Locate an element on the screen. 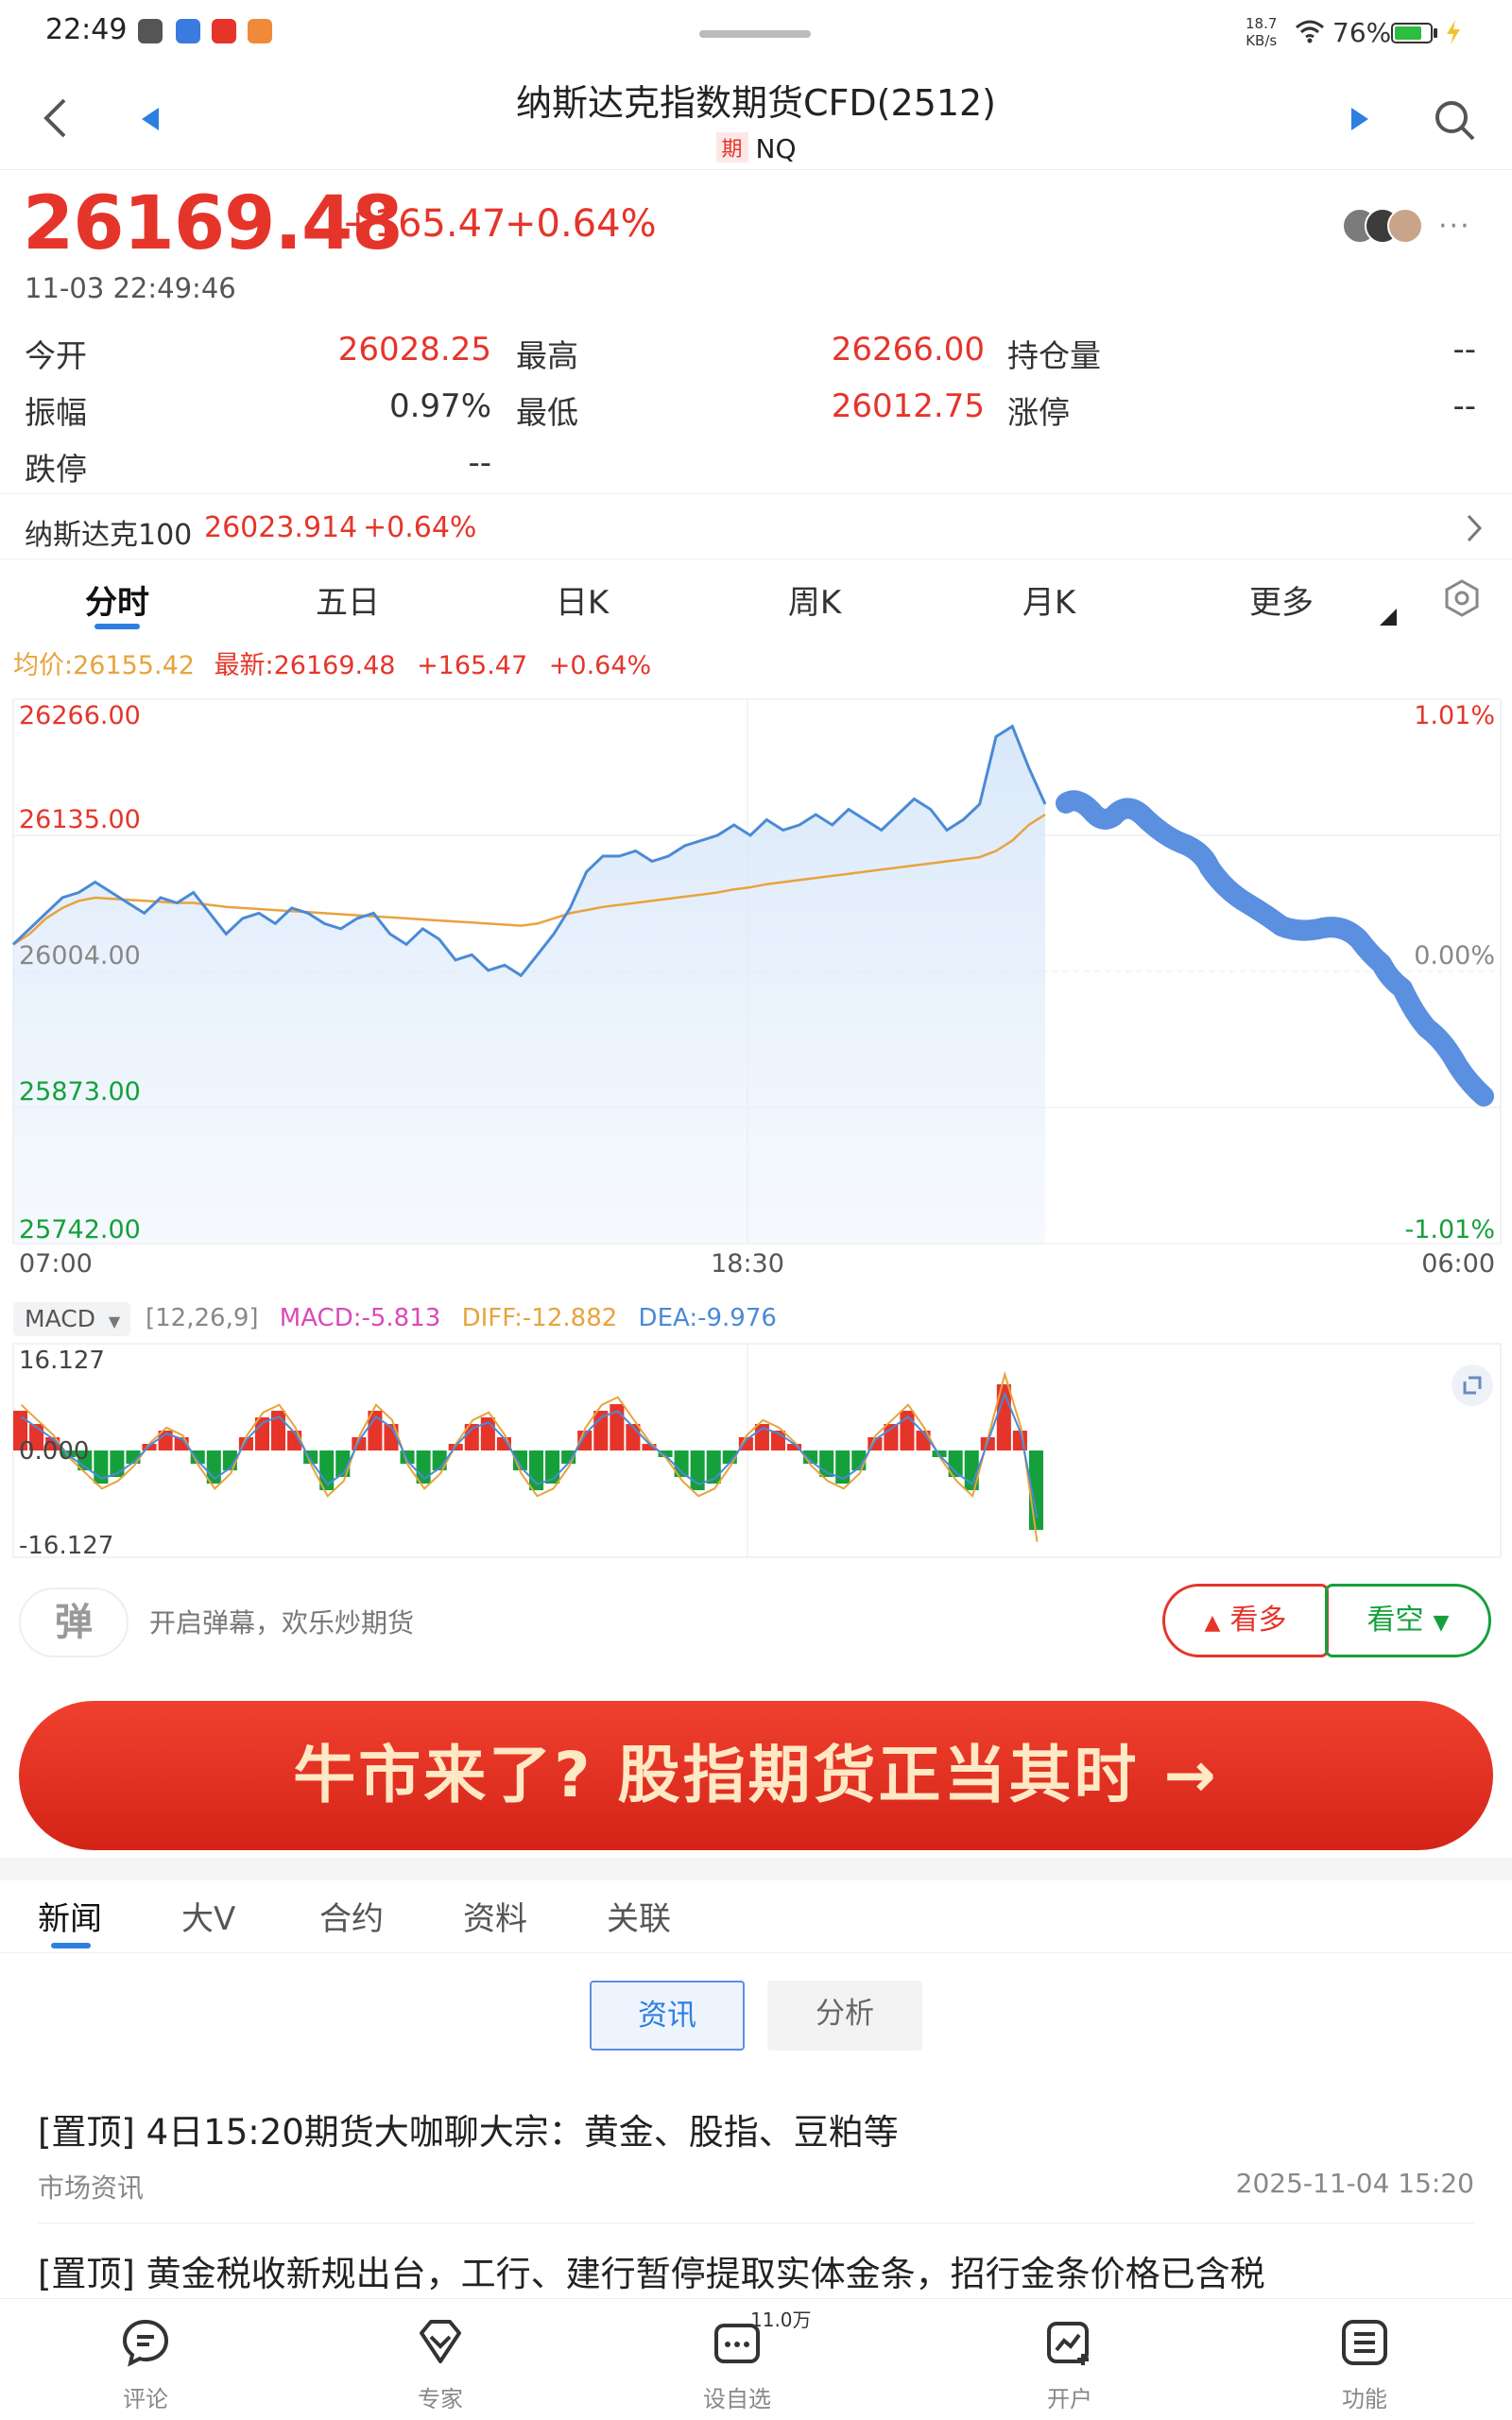 Image resolution: width=1512 pixels, height=2420 pixels. expert-icon is located at coordinates (440, 2341).